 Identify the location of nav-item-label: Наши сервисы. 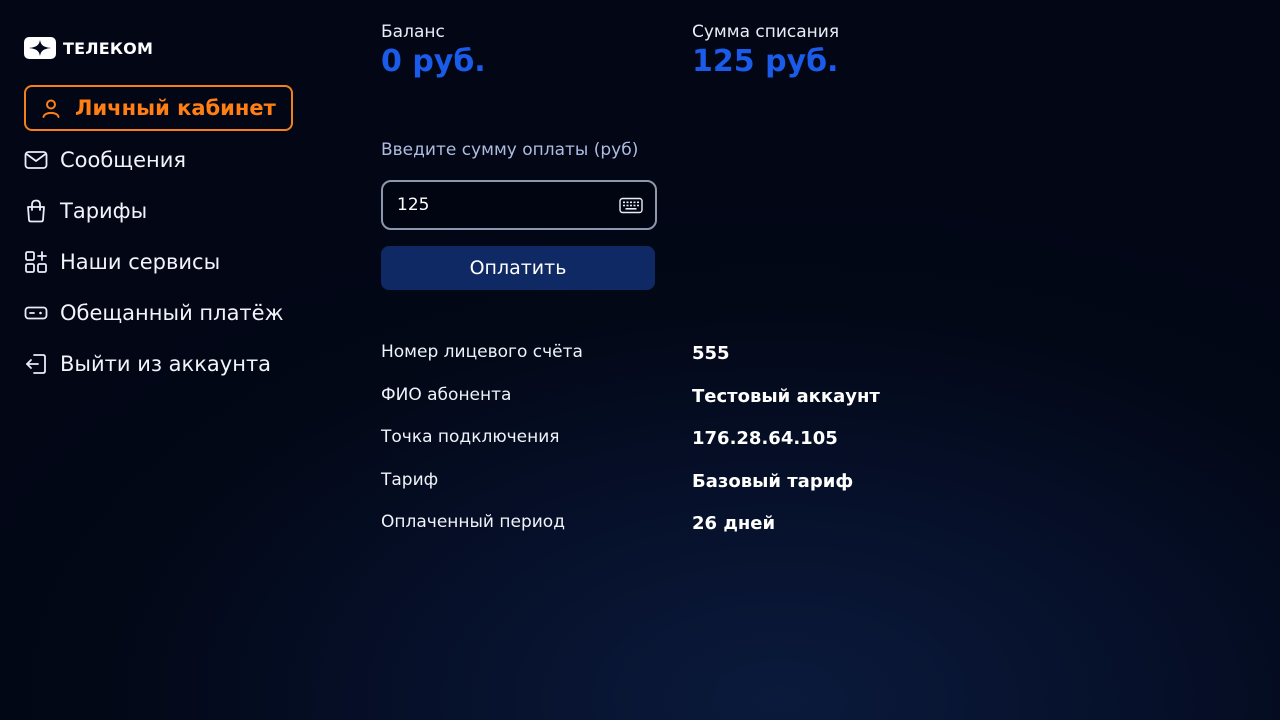
(140, 261).